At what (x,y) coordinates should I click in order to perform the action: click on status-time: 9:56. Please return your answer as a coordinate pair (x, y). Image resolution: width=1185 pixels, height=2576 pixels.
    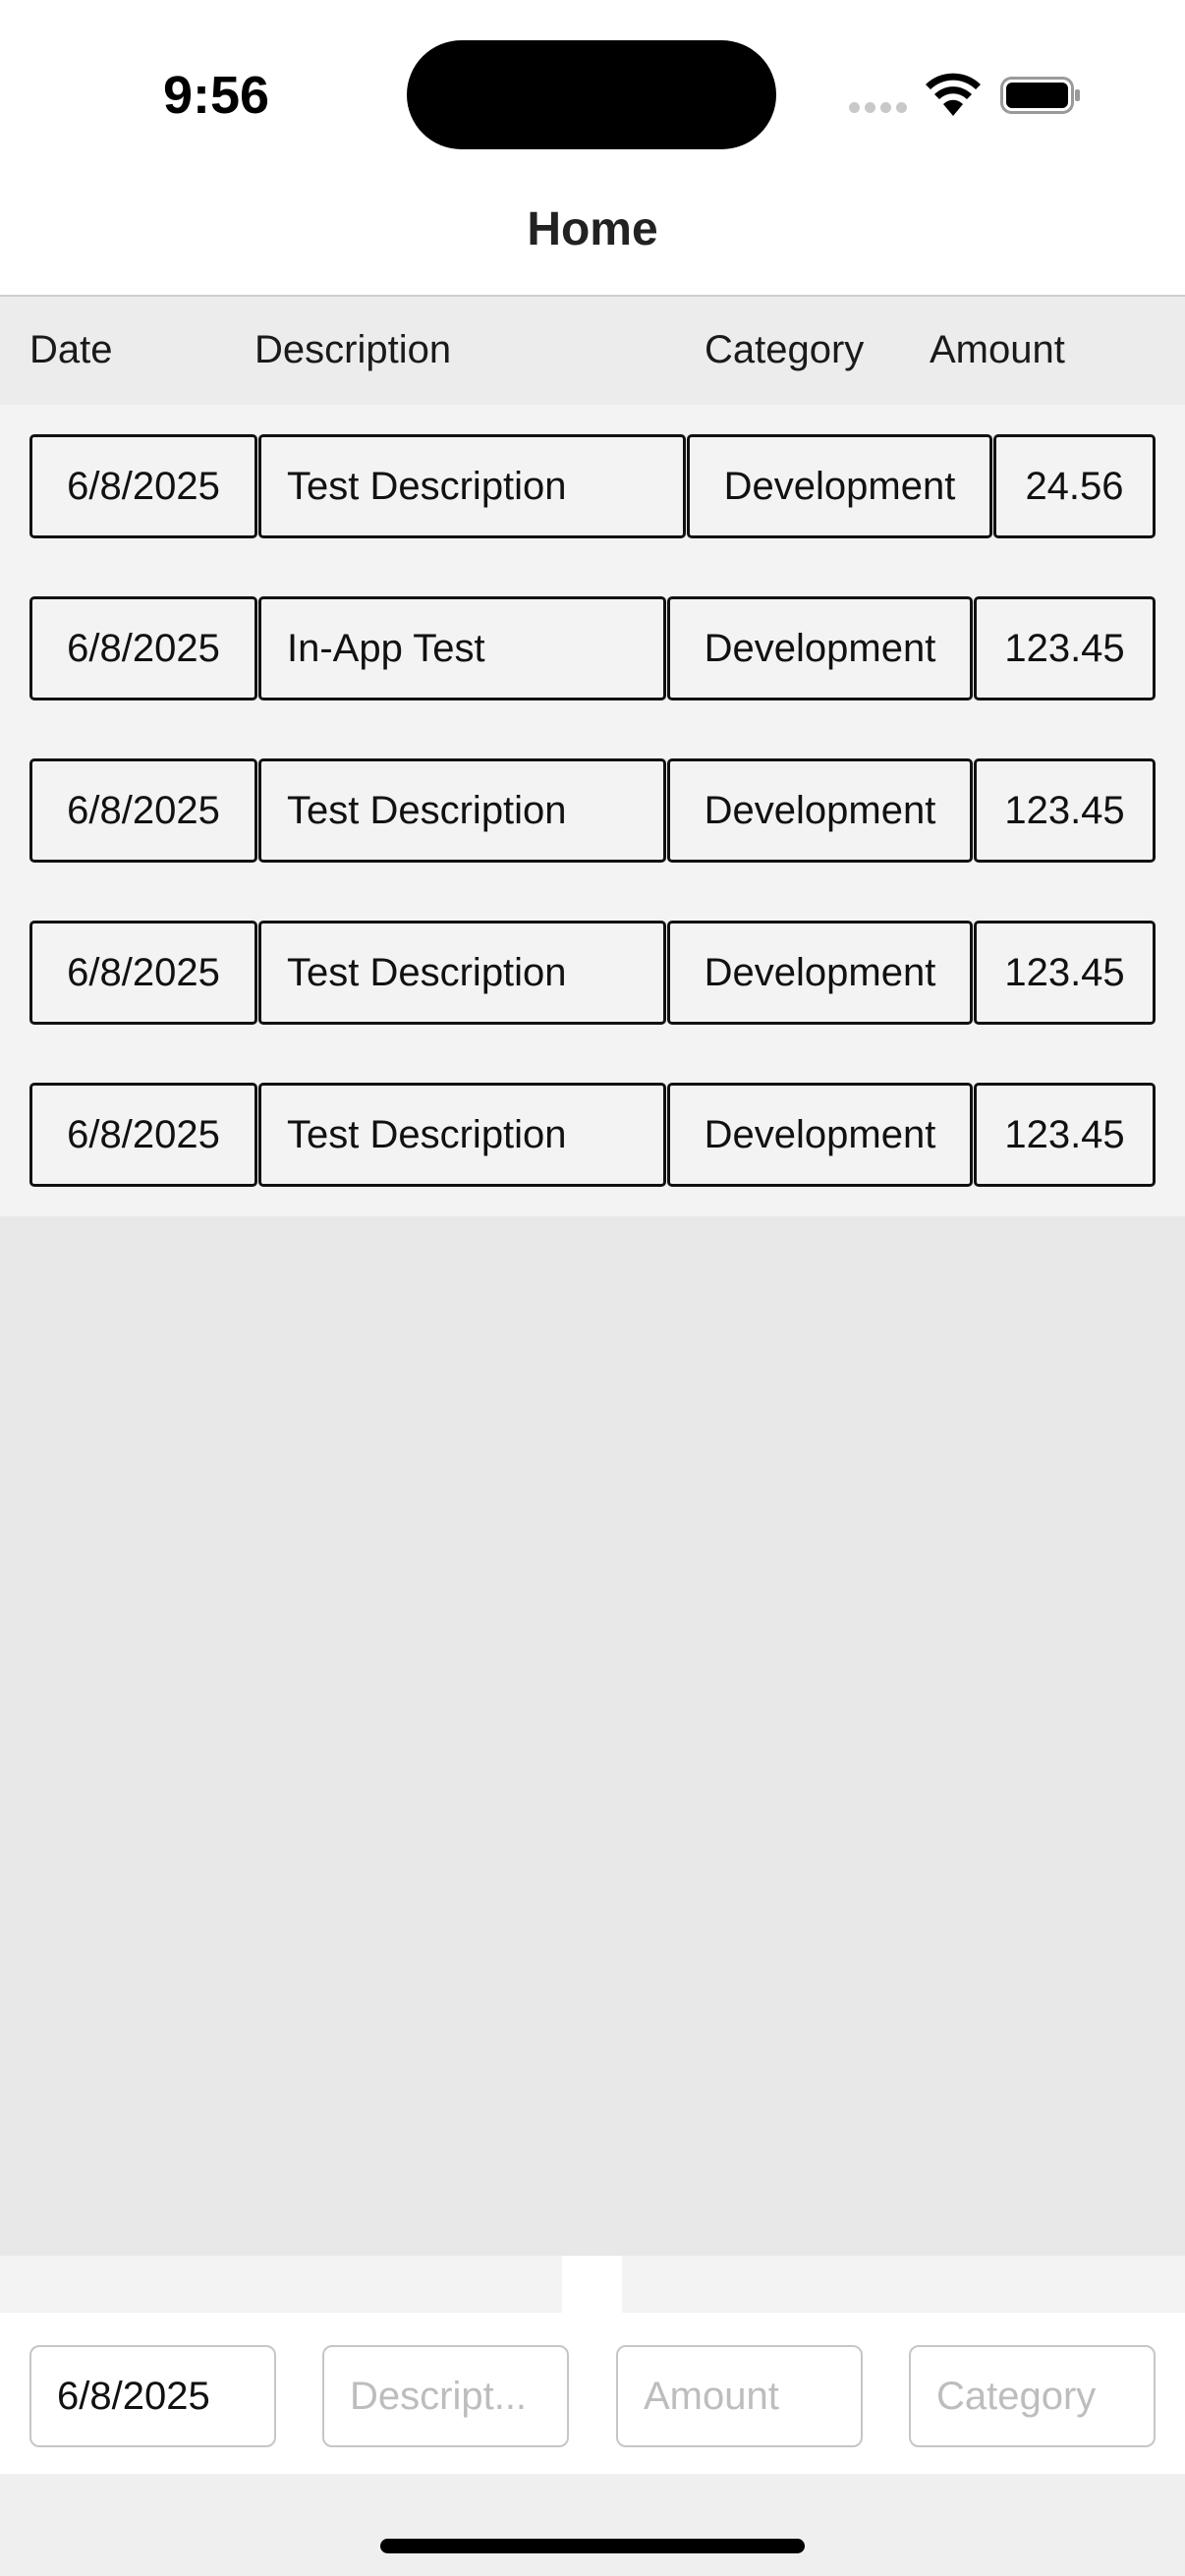
    Looking at the image, I should click on (216, 95).